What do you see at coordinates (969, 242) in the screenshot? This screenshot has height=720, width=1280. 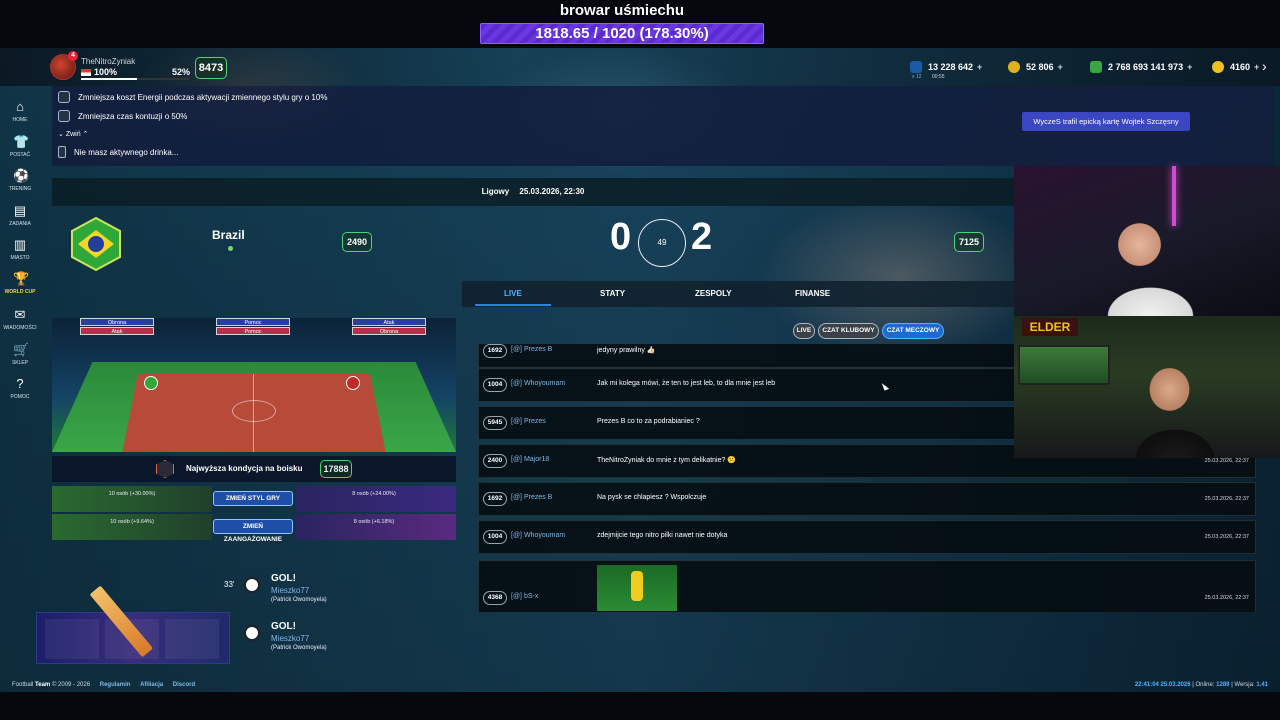 I see `away-rating: 7125` at bounding box center [969, 242].